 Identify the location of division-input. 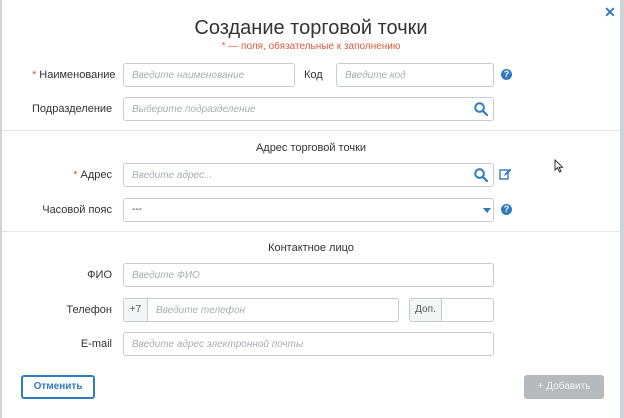
(308, 109).